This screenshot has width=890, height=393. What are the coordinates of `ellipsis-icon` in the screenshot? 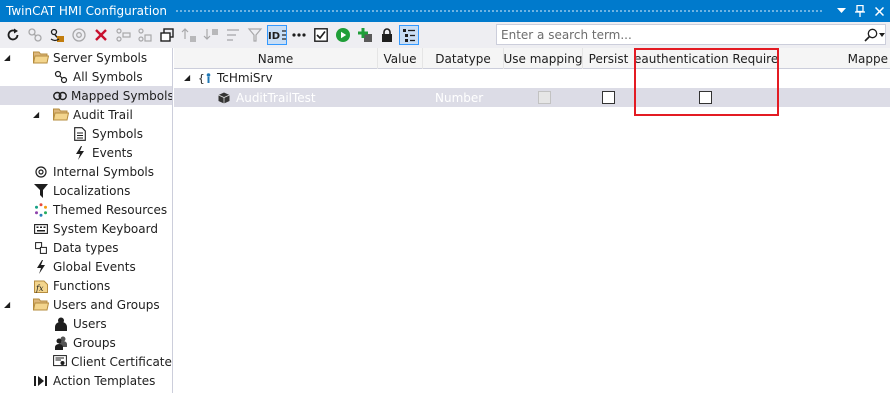 It's located at (299, 35).